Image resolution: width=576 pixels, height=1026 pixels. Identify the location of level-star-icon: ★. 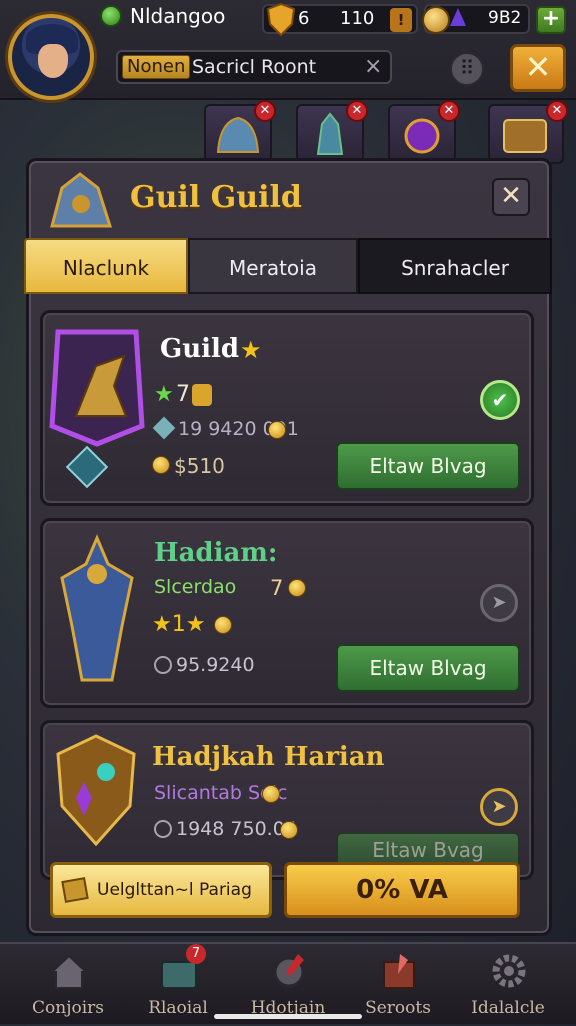
(164, 394).